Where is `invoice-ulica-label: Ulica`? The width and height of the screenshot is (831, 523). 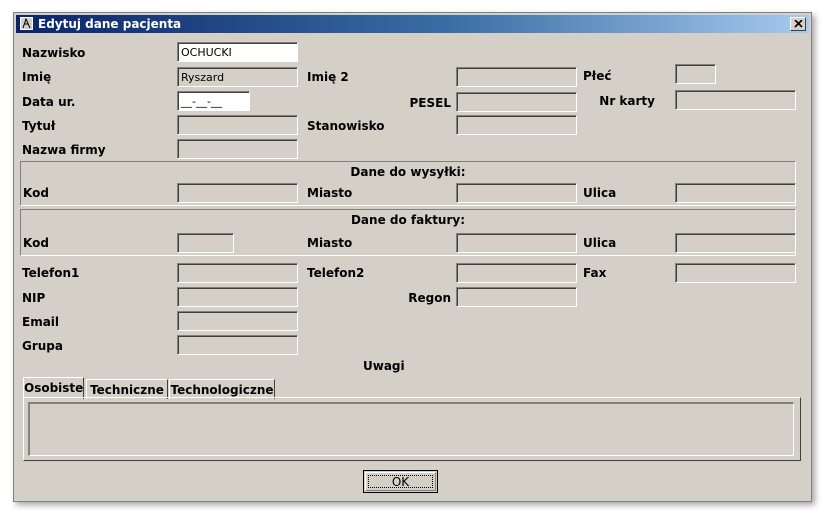
invoice-ulica-label: Ulica is located at coordinates (600, 243).